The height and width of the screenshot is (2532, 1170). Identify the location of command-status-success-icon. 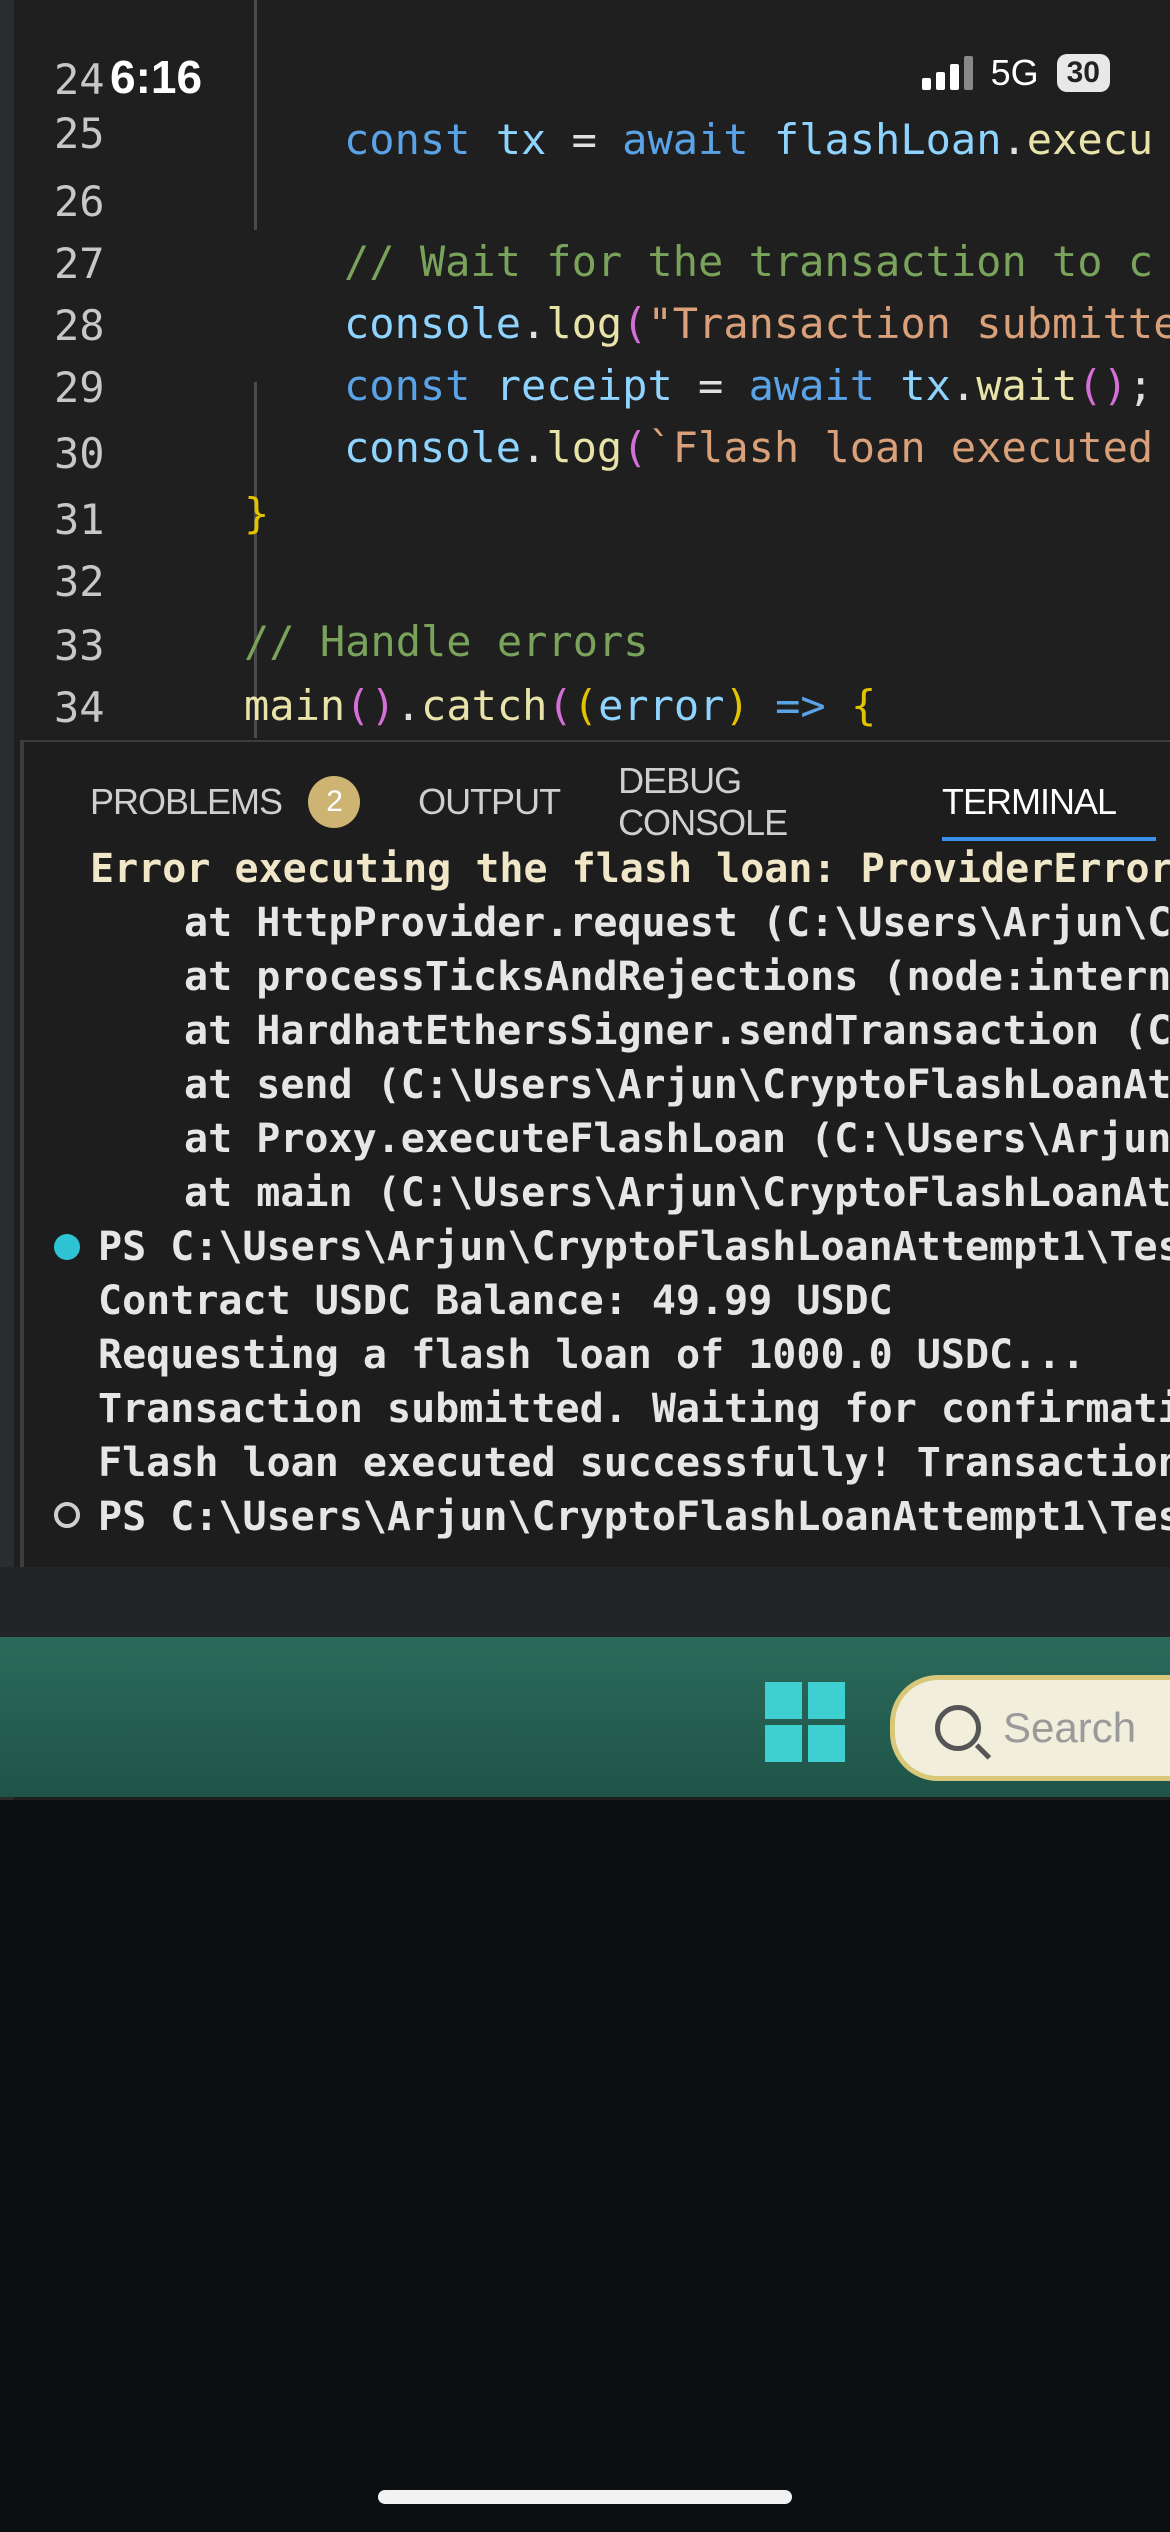
(67, 1247).